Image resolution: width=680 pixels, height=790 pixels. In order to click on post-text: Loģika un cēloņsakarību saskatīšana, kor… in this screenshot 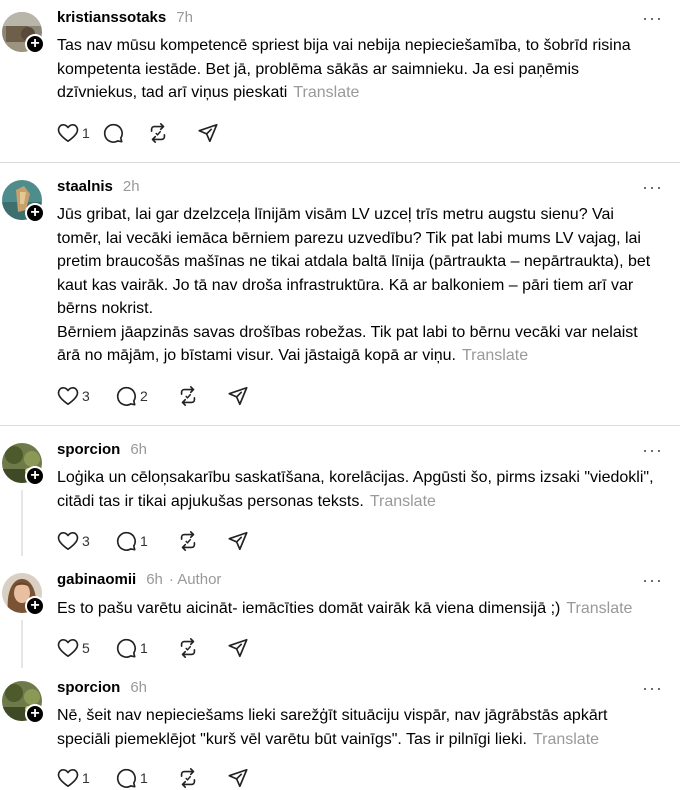, I will do `click(357, 489)`.